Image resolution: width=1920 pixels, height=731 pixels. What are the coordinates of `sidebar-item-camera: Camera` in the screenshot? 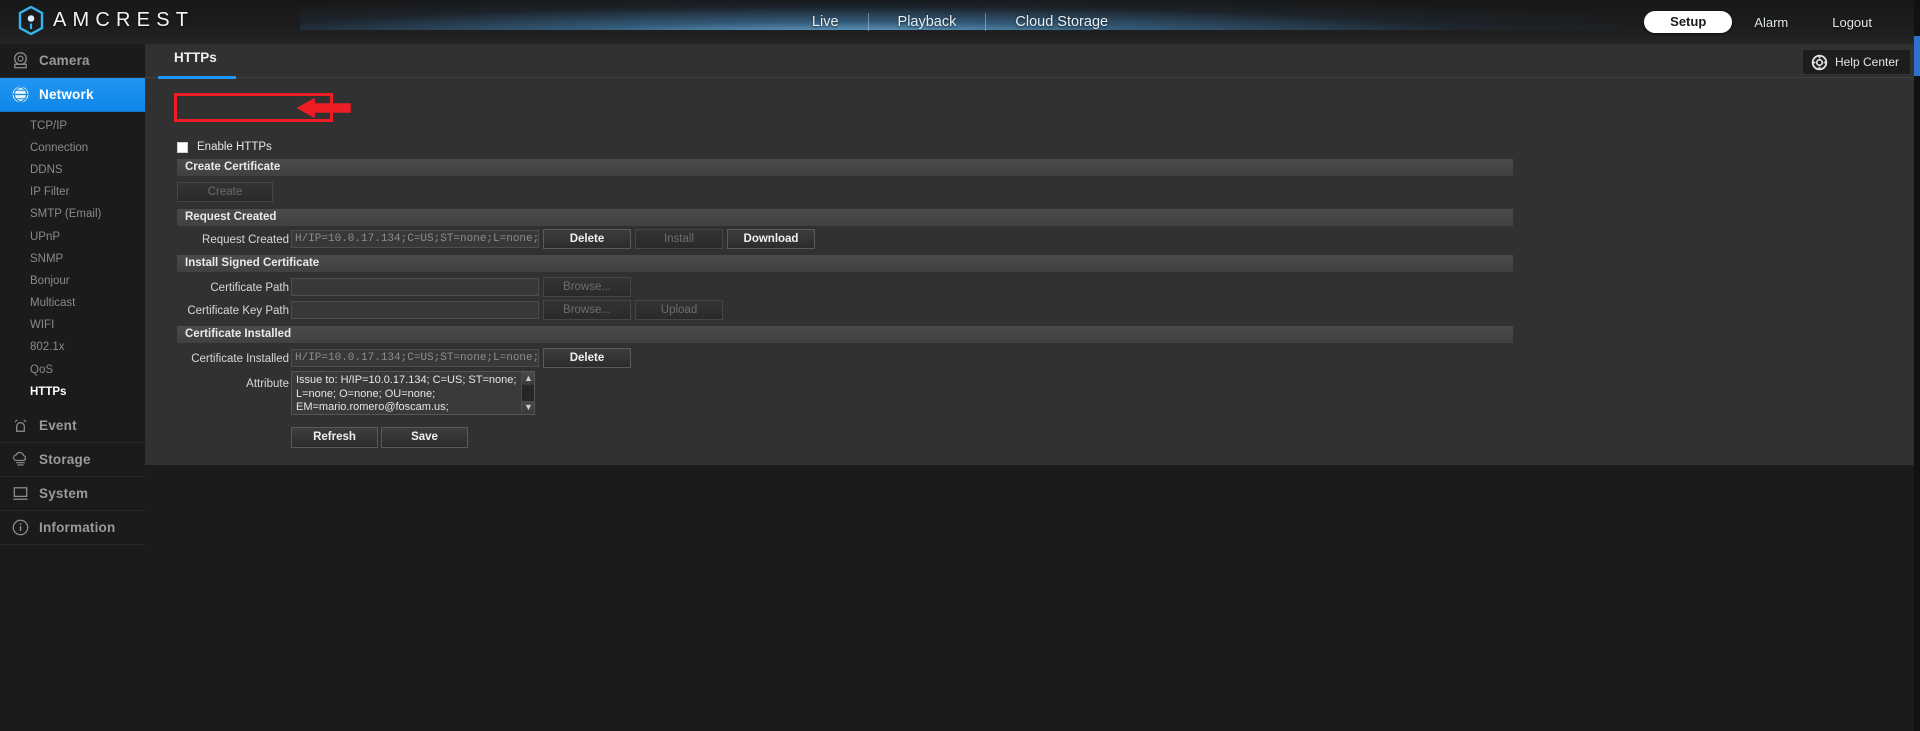 It's located at (72, 61).